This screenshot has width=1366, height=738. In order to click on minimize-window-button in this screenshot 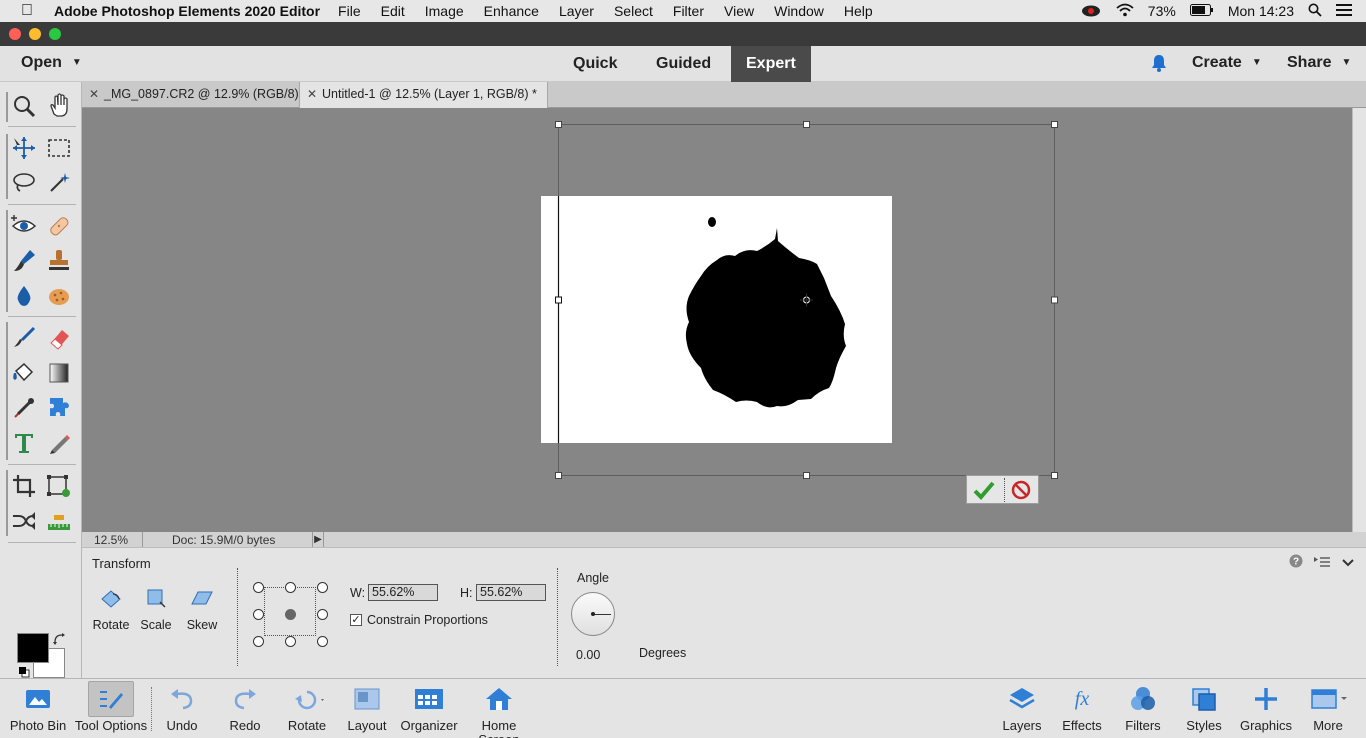, I will do `click(35, 34)`.